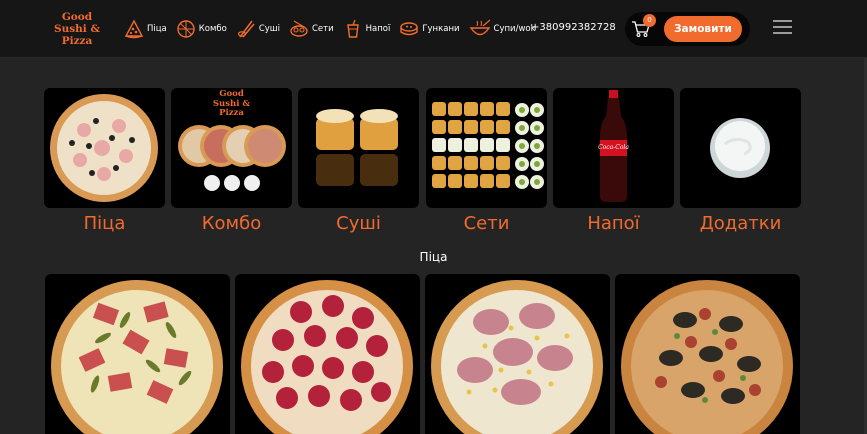  I want to click on logo-line-1: Good, so click(77, 17).